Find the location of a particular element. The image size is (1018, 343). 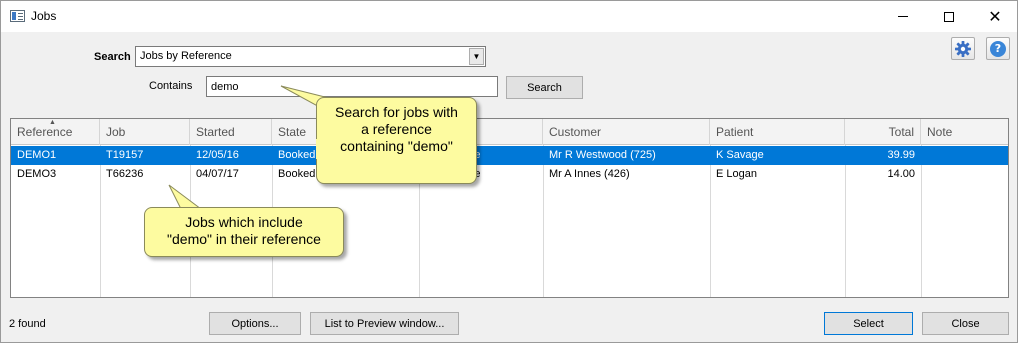

maximize-icon is located at coordinates (949, 16).